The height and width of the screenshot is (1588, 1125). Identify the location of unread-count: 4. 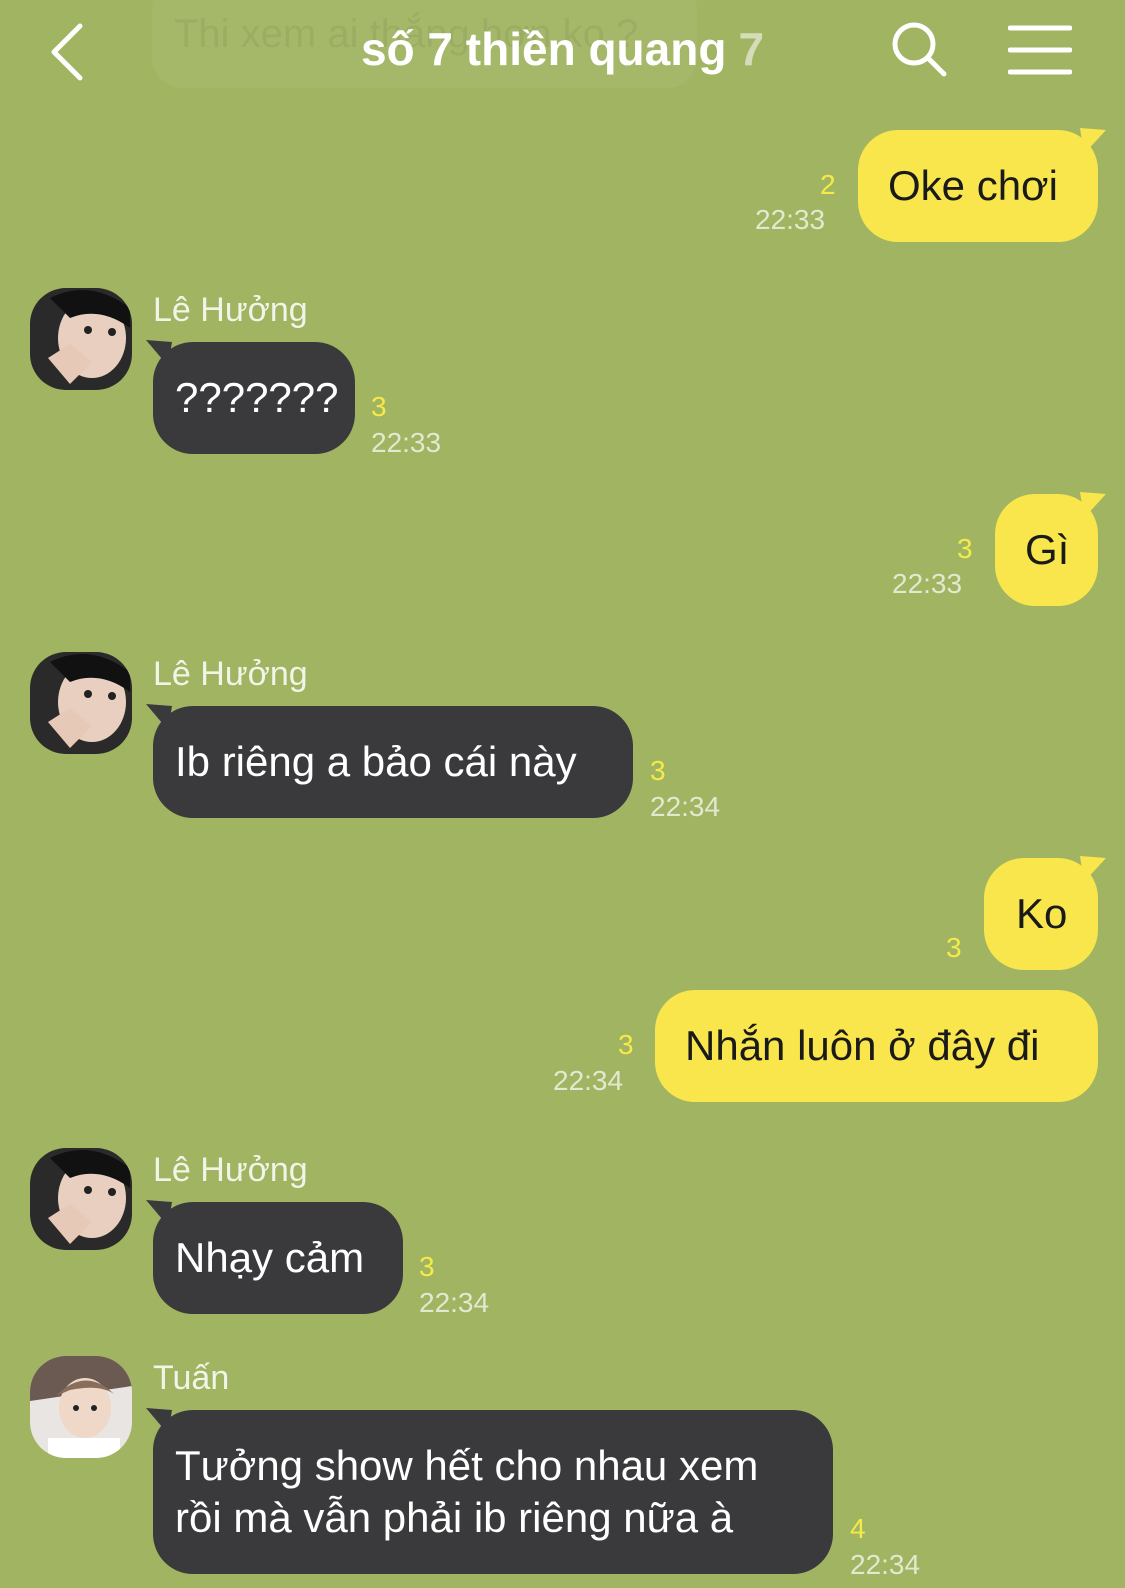
(858, 1528).